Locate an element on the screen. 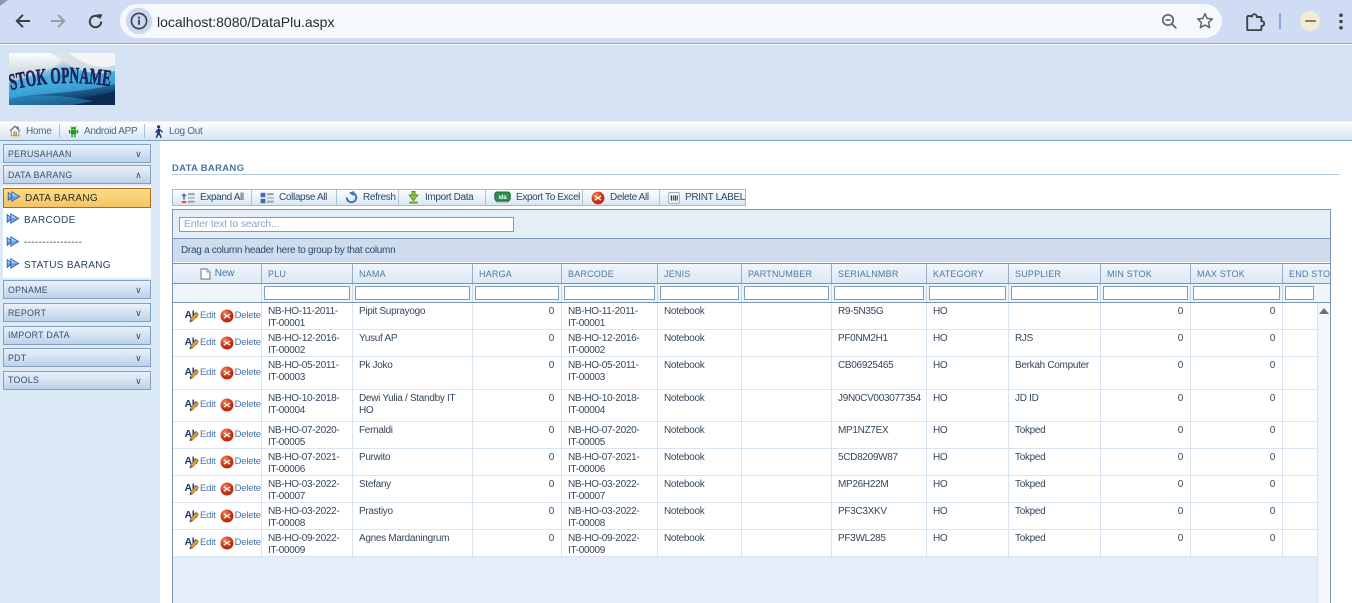 The image size is (1352, 603). svg-text: xls is located at coordinates (503, 197).